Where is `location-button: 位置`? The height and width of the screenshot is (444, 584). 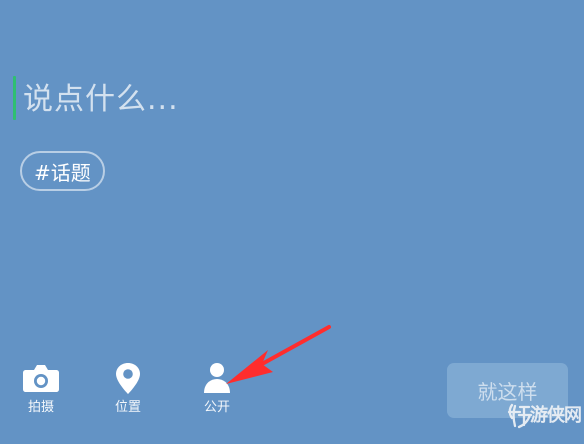
location-button: 位置 is located at coordinates (128, 391).